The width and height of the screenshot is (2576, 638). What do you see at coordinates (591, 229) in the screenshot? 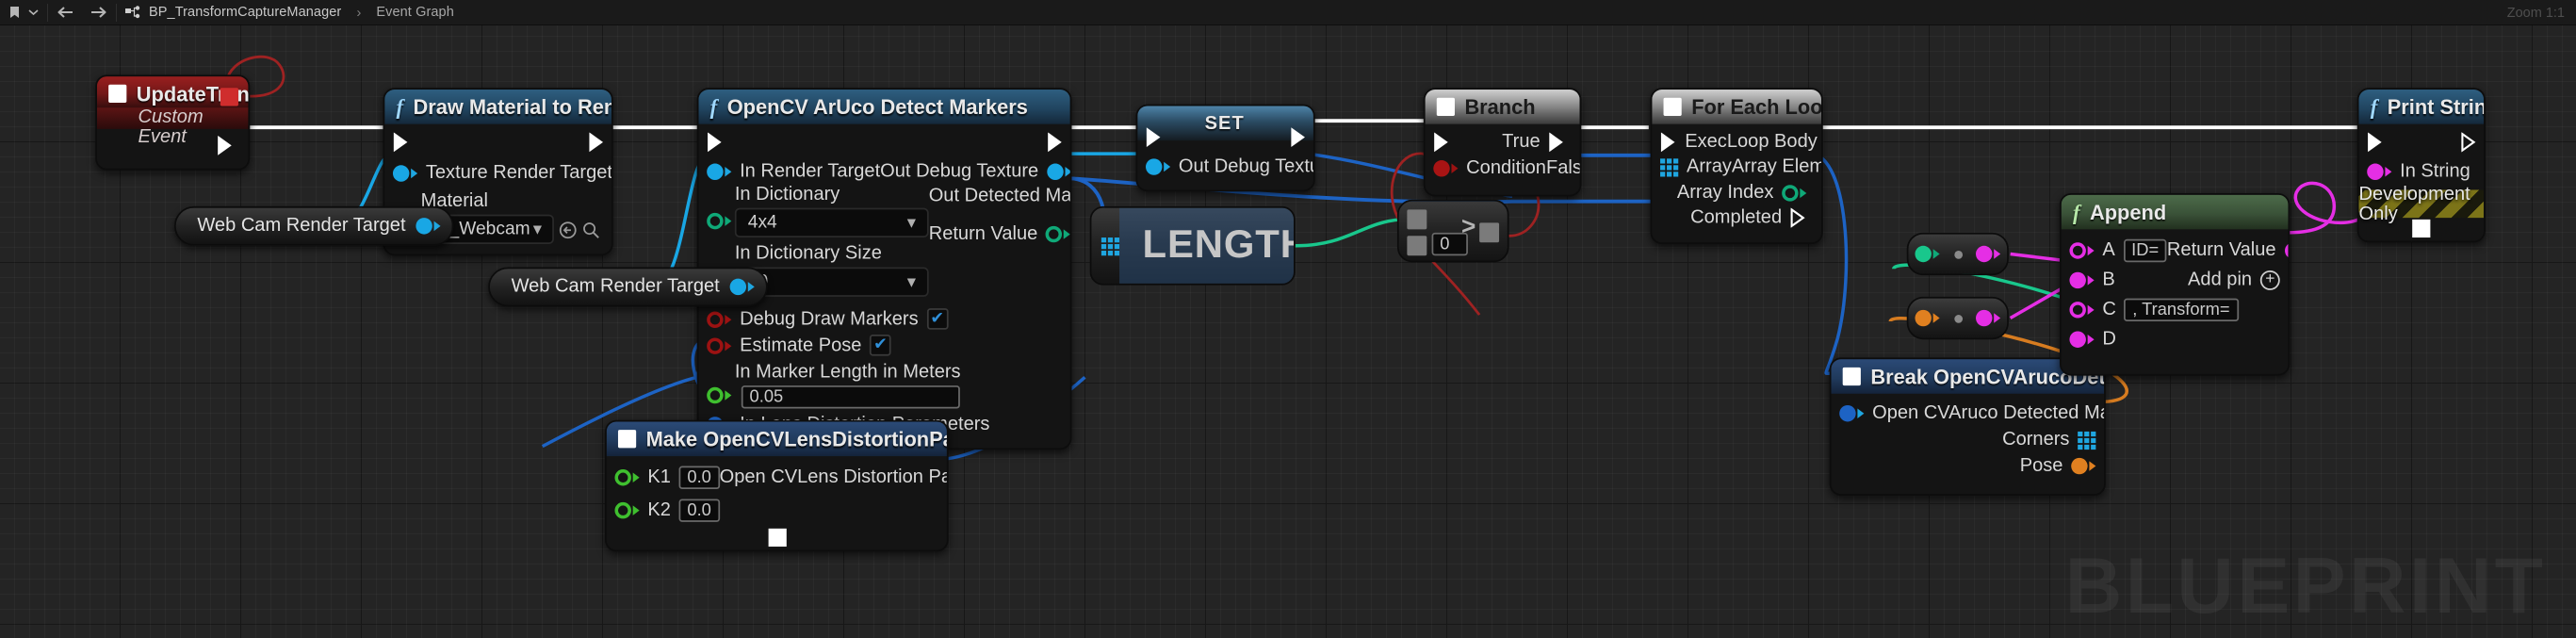
I see `search-icon` at bounding box center [591, 229].